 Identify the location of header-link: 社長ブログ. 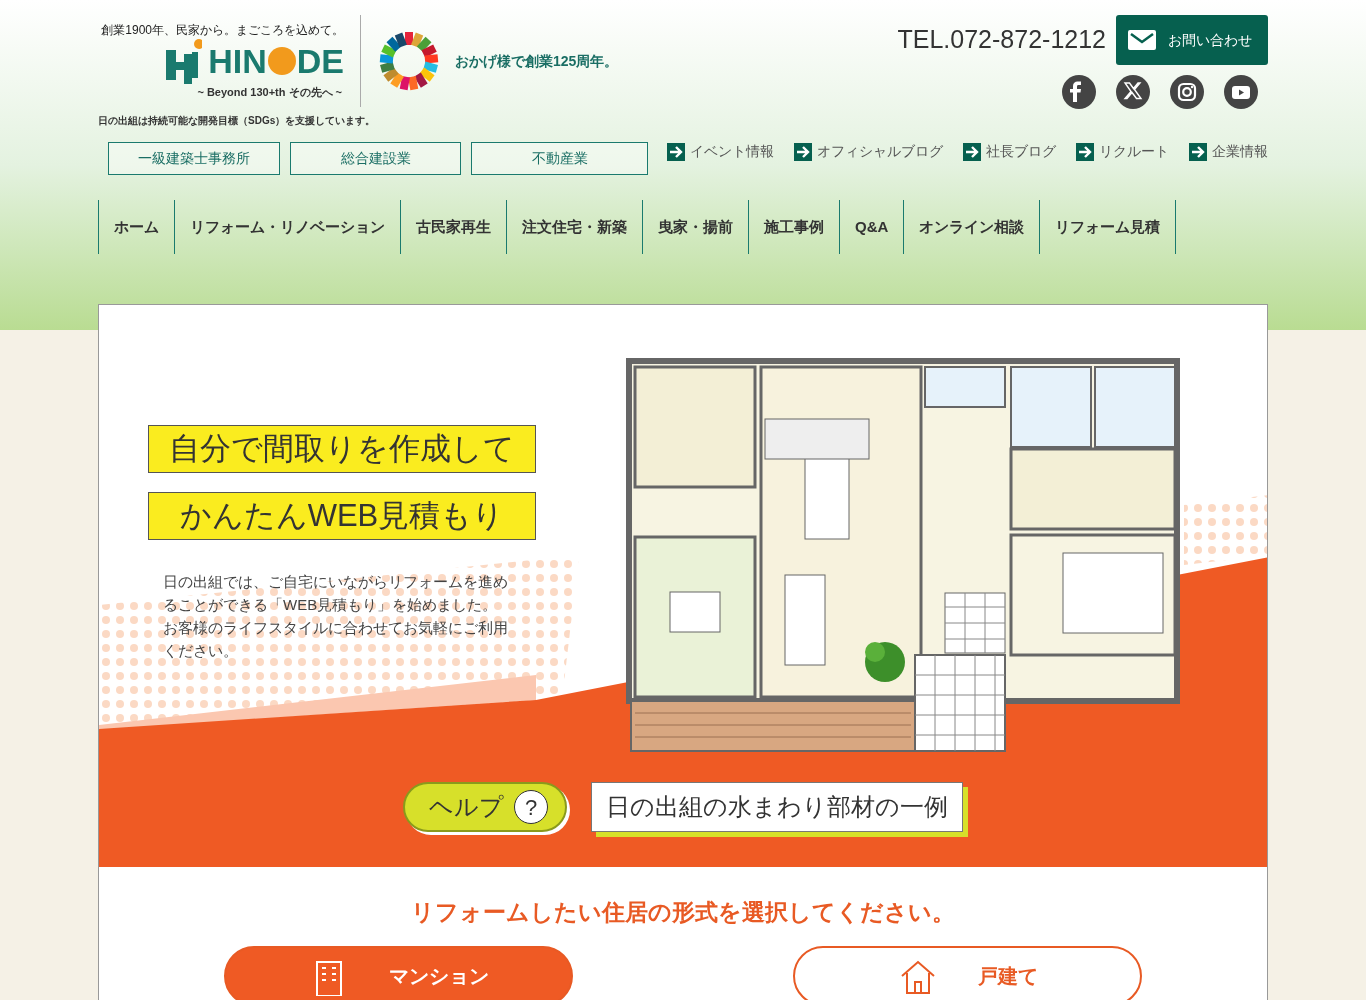
(1009, 151).